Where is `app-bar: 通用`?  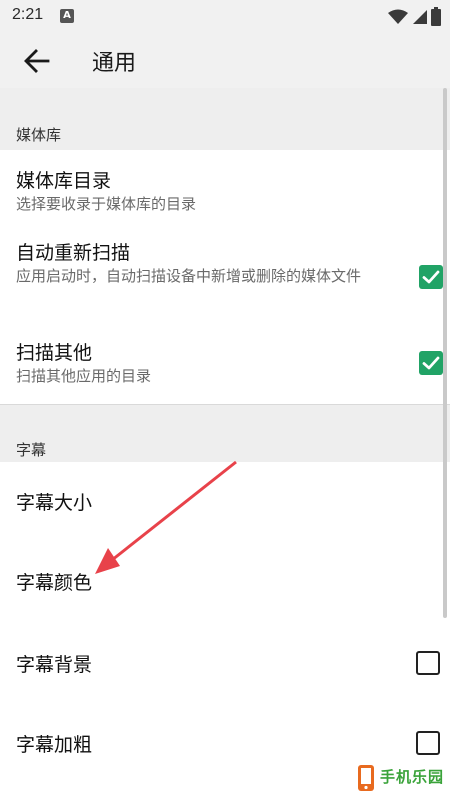
app-bar: 通用 is located at coordinates (225, 61).